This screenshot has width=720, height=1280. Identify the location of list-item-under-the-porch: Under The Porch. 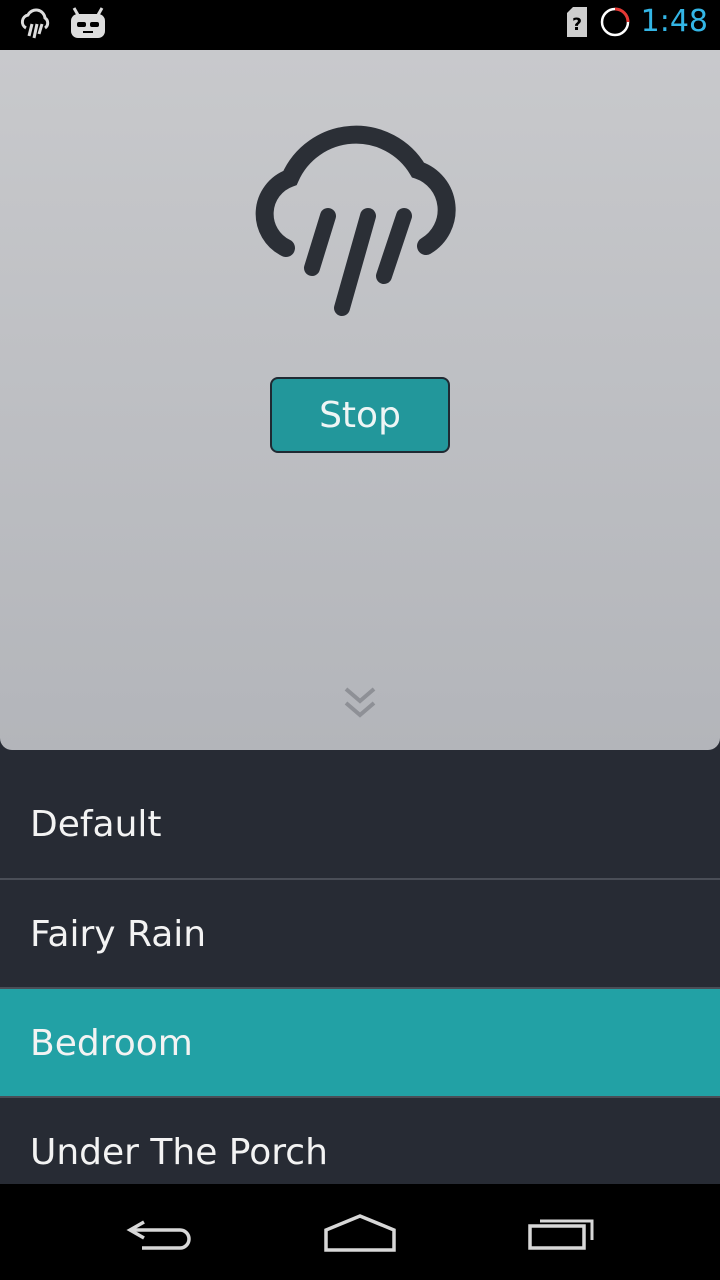
(360, 1141).